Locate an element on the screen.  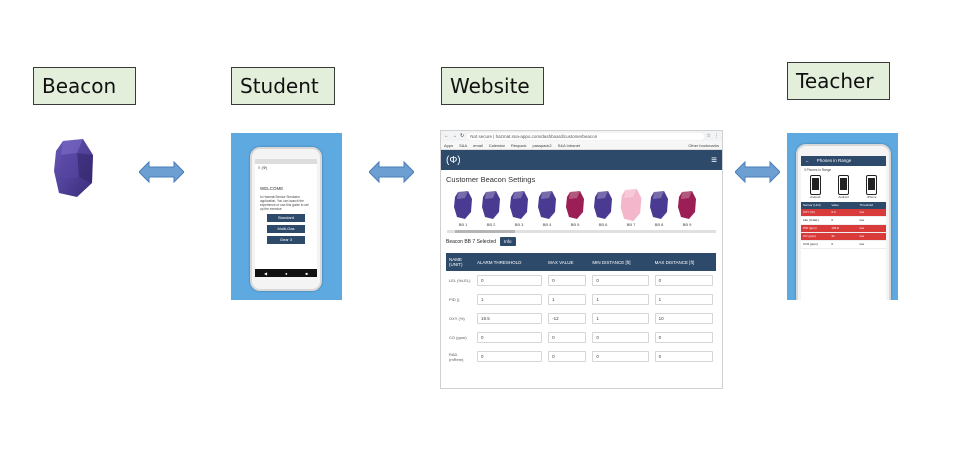
beacon-tile-label: BB 4 is located at coordinates (547, 224).